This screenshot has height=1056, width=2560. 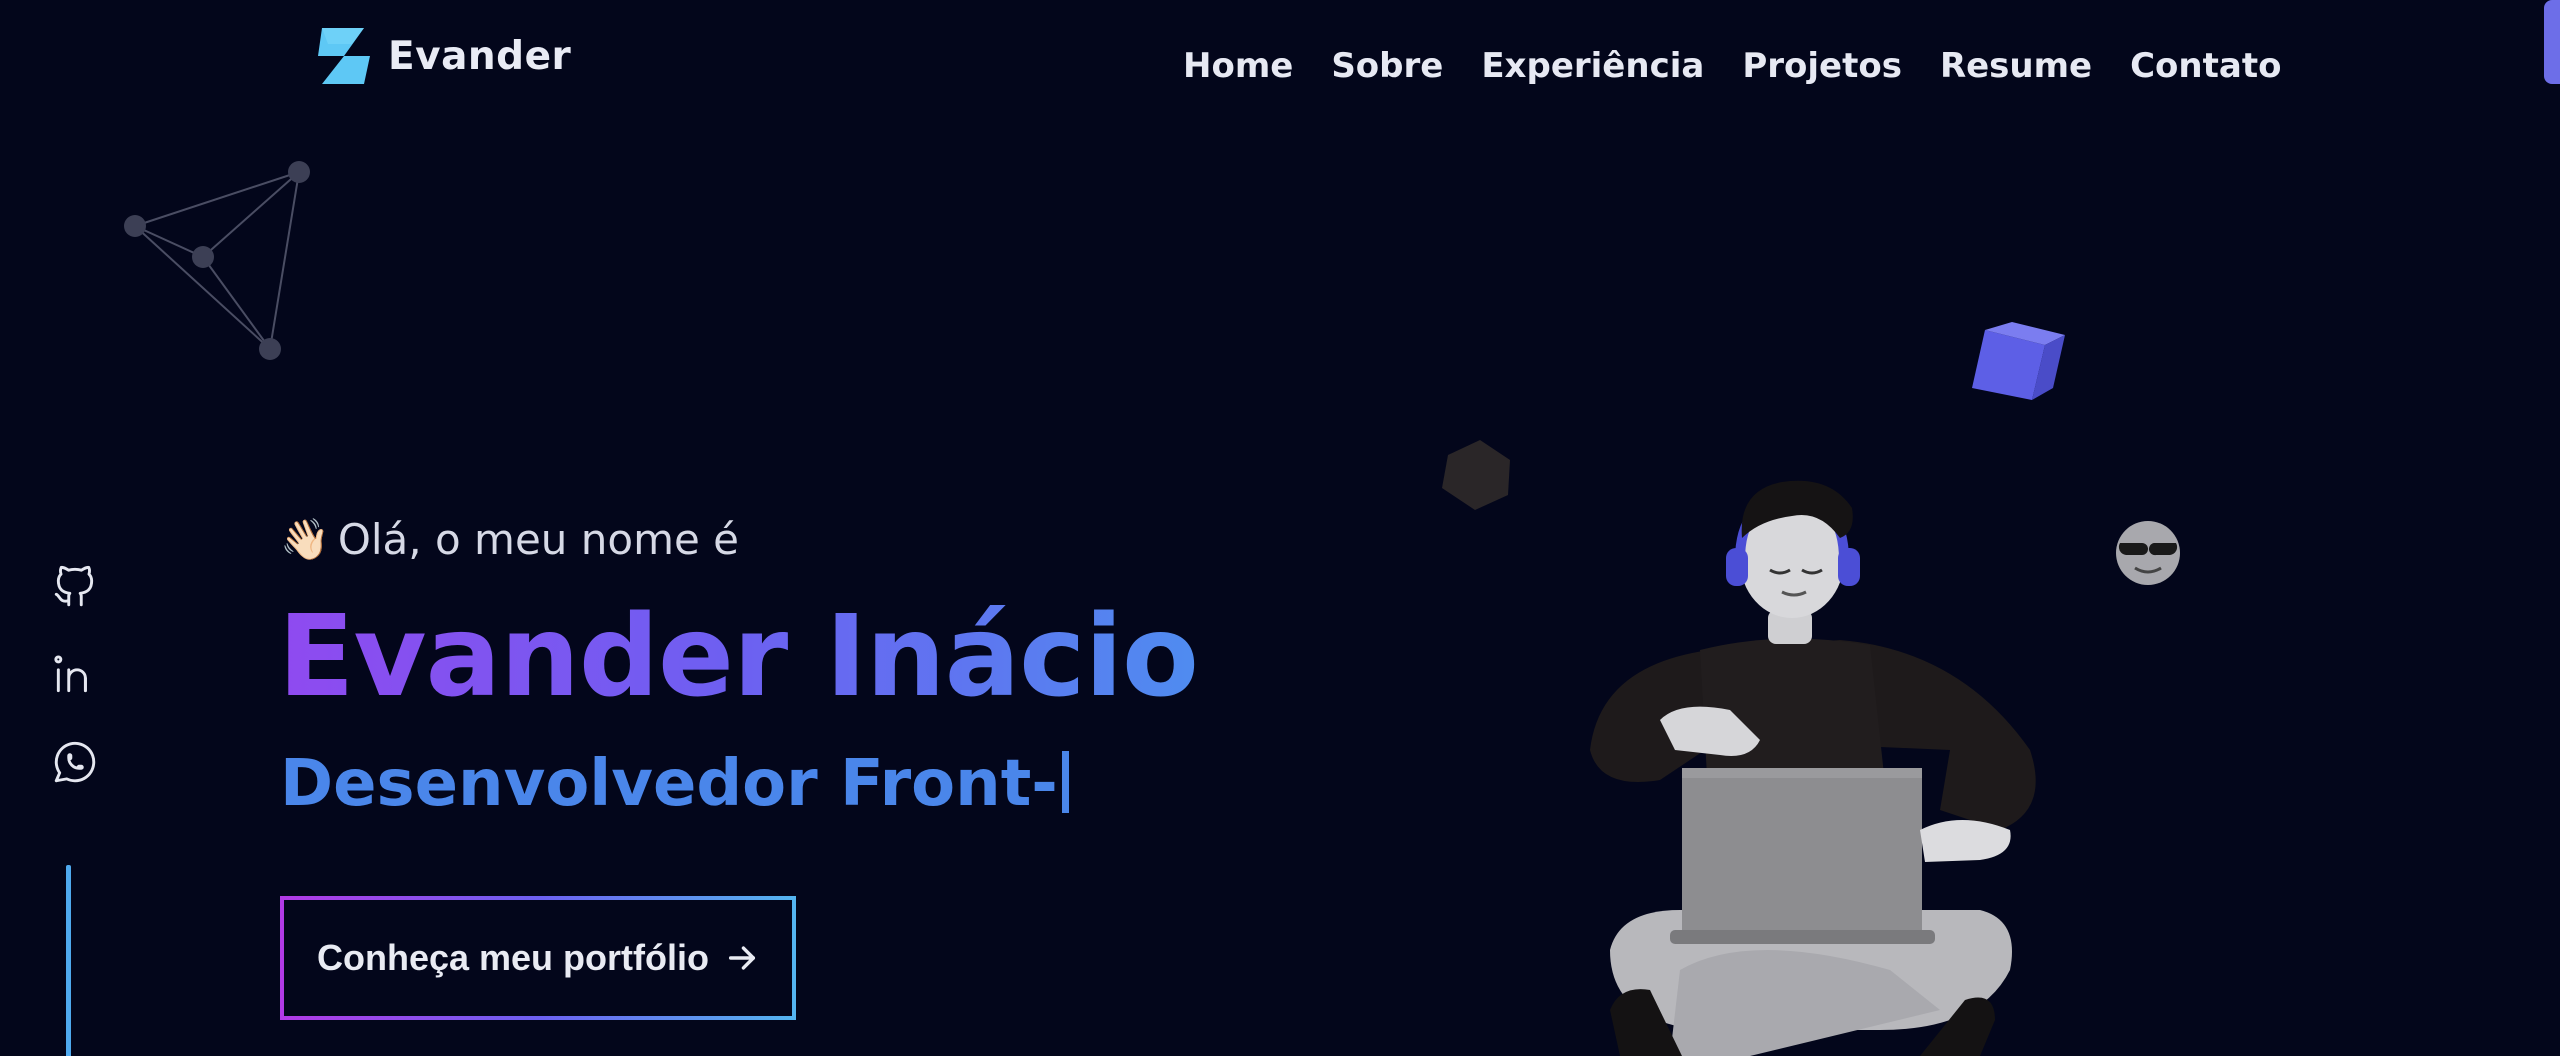 What do you see at coordinates (75, 586) in the screenshot?
I see `github-icon` at bounding box center [75, 586].